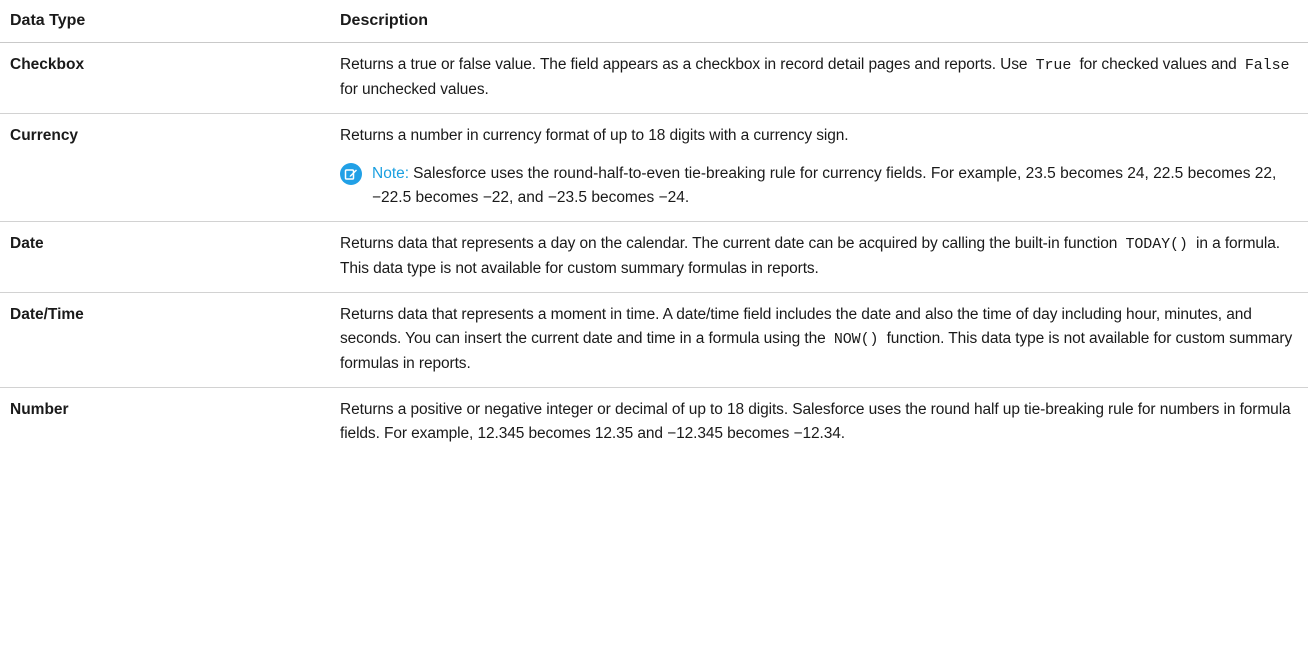  What do you see at coordinates (1053, 65) in the screenshot?
I see `code-true: True` at bounding box center [1053, 65].